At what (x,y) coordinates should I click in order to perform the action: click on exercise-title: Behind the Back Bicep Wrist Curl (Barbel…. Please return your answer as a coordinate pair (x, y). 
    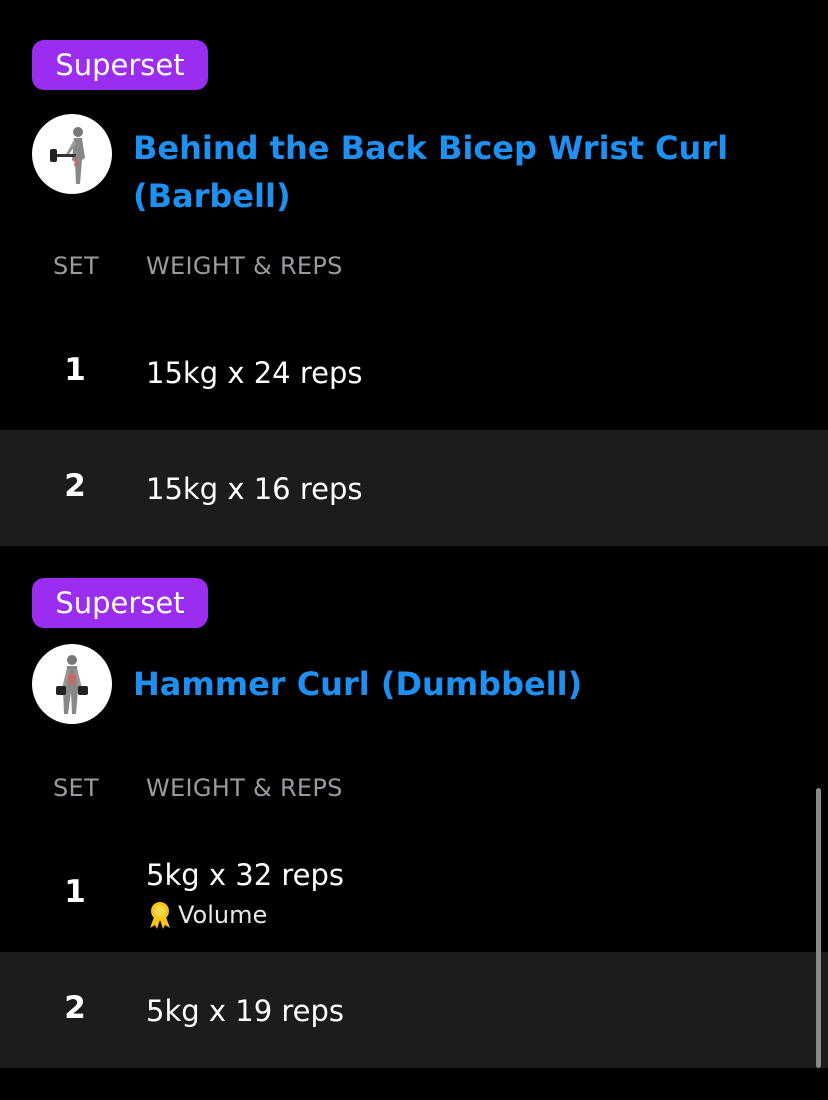
    Looking at the image, I should click on (453, 172).